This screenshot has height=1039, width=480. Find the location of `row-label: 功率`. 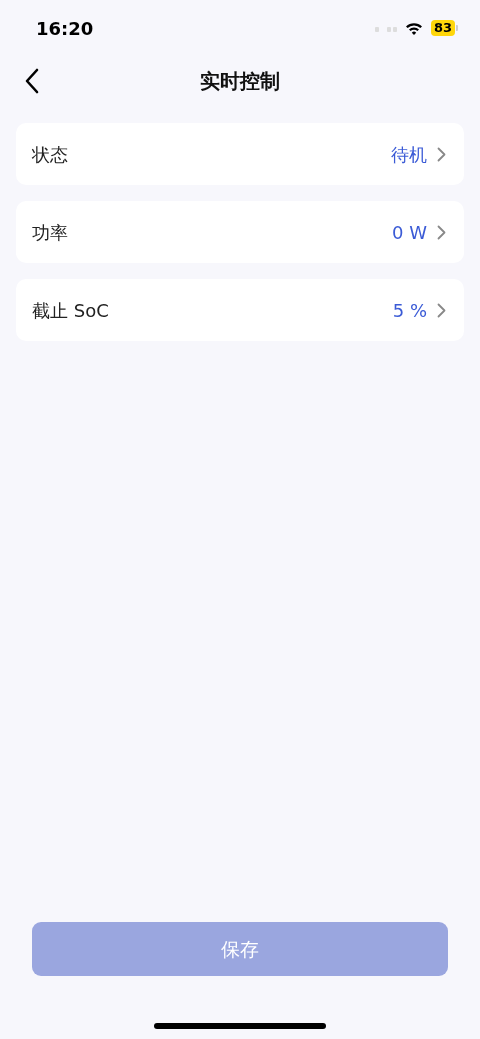

row-label: 功率 is located at coordinates (50, 232).